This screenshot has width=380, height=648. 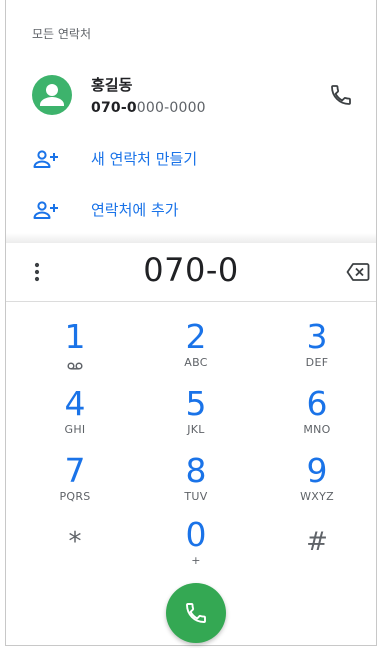 What do you see at coordinates (317, 470) in the screenshot?
I see `key-digit: 9` at bounding box center [317, 470].